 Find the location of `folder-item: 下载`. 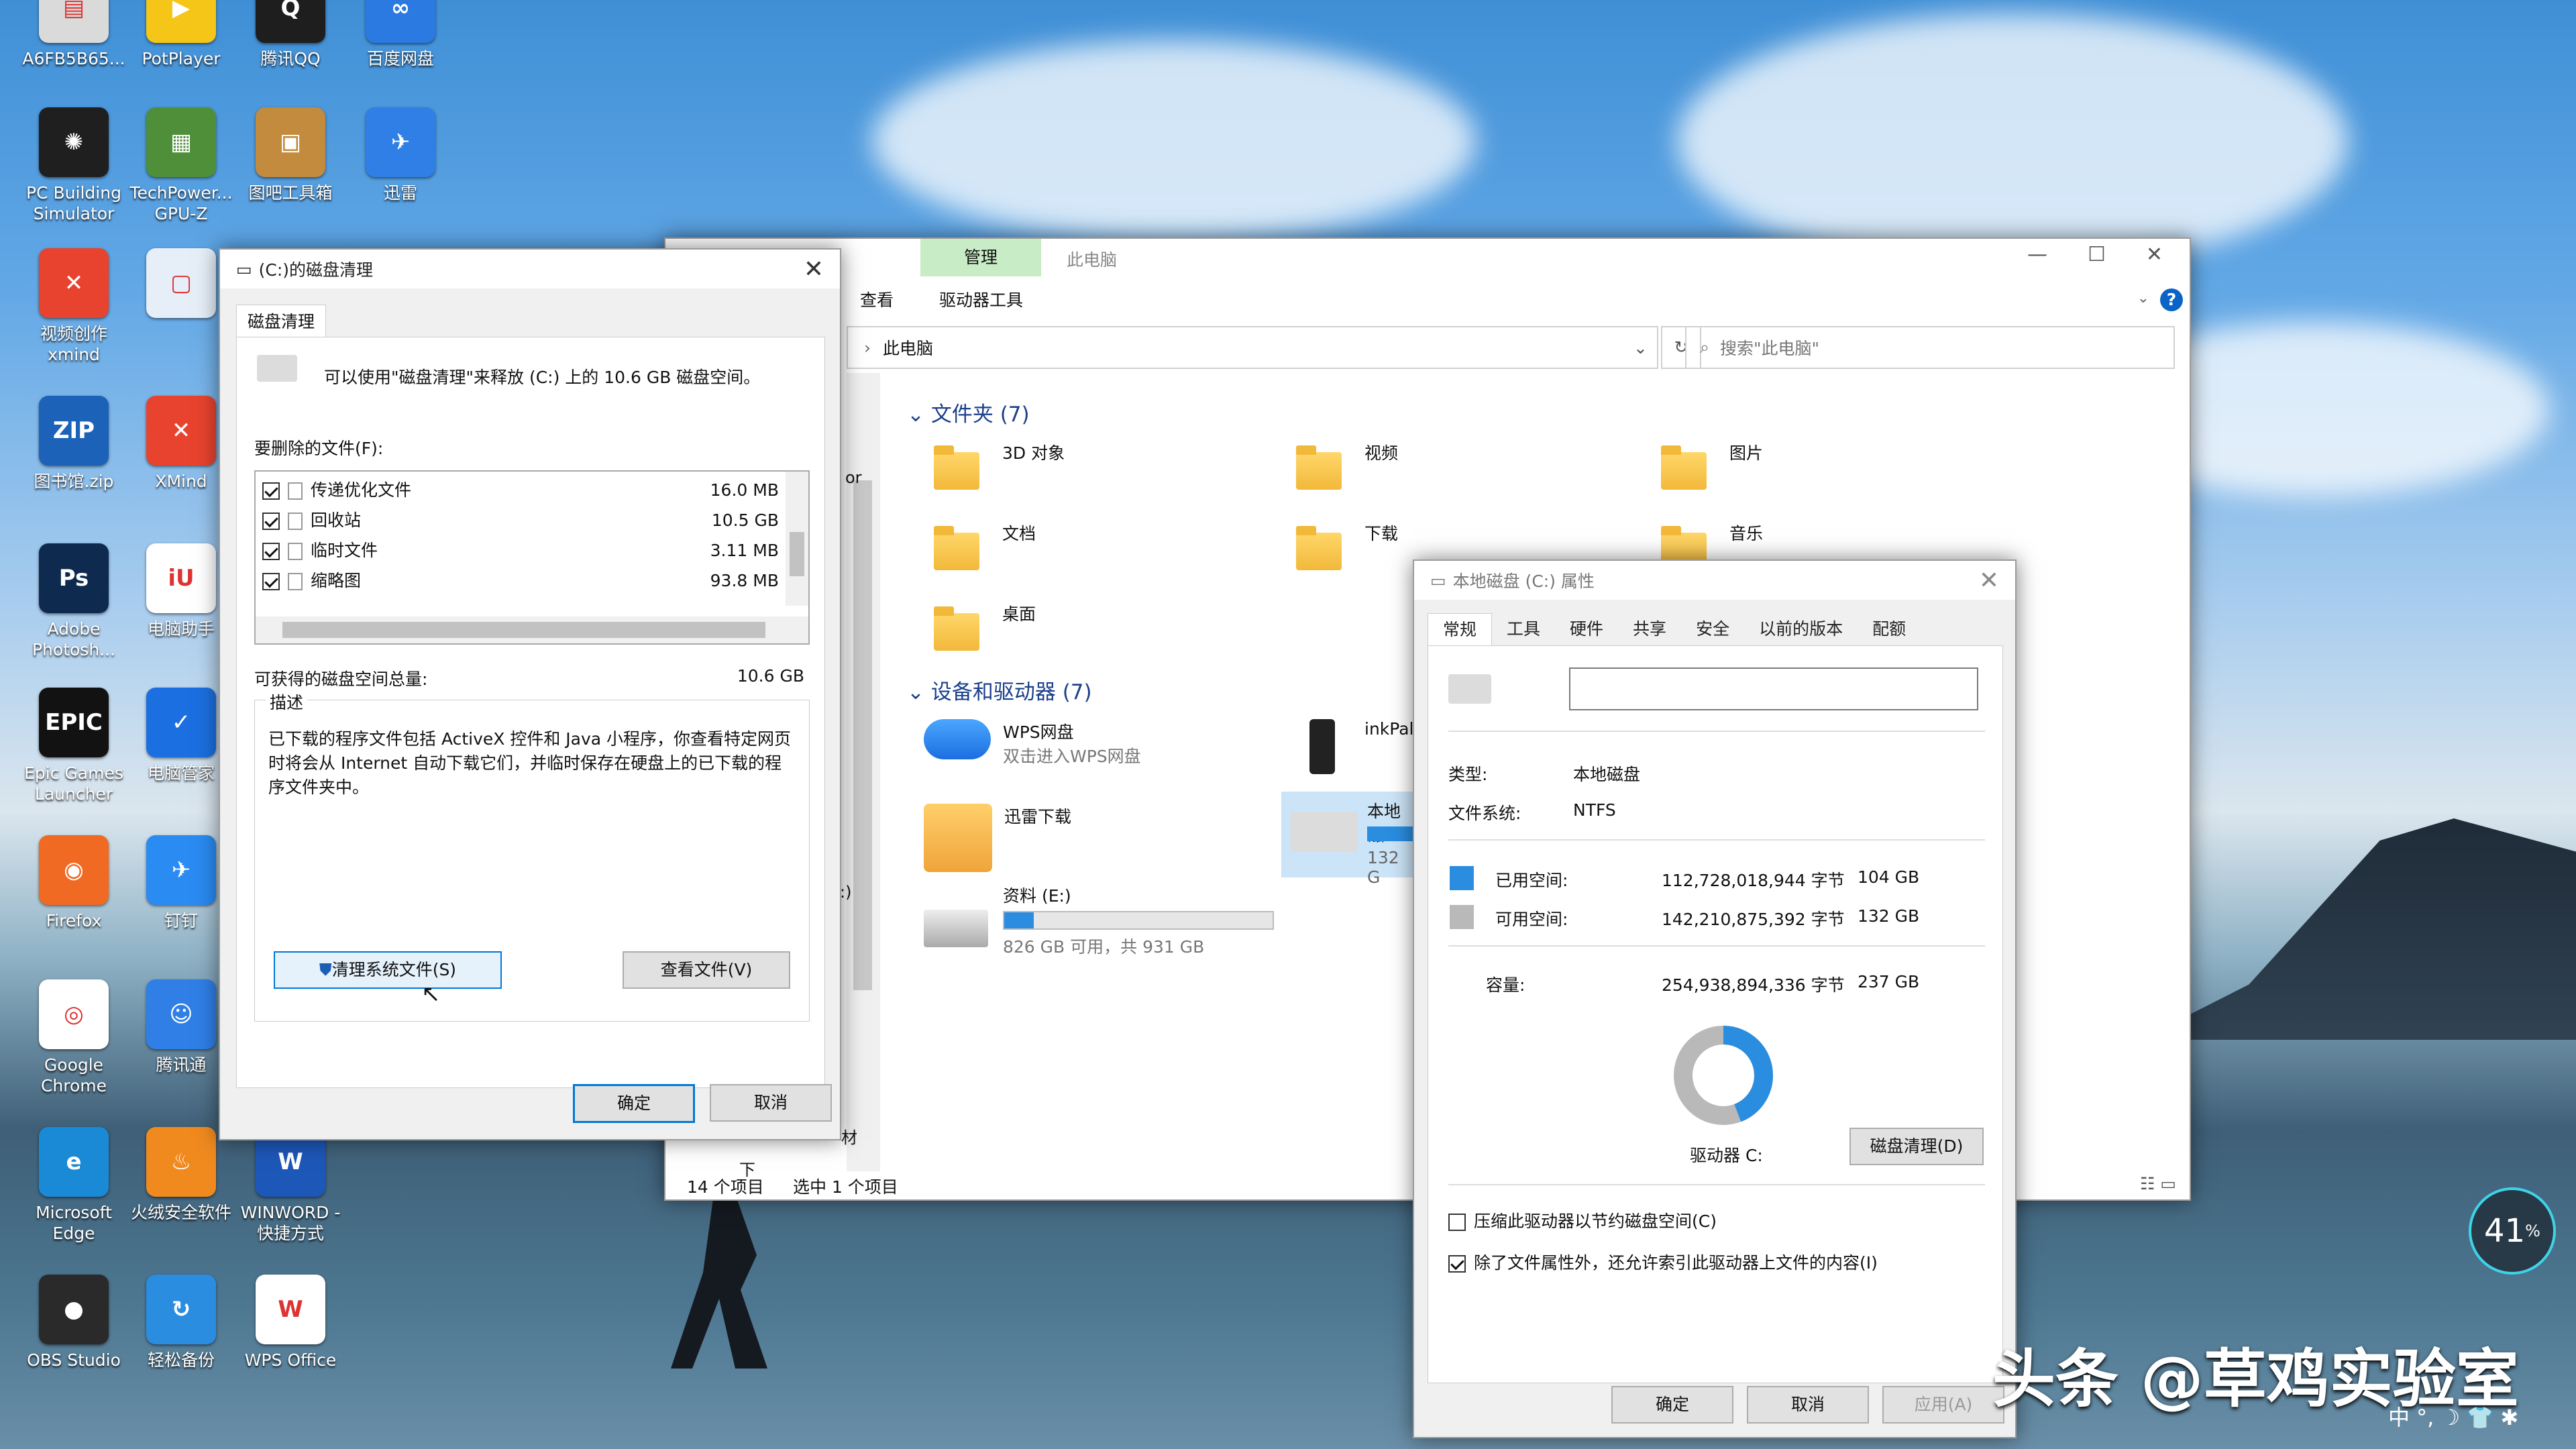

folder-item: 下载 is located at coordinates (1347, 545).